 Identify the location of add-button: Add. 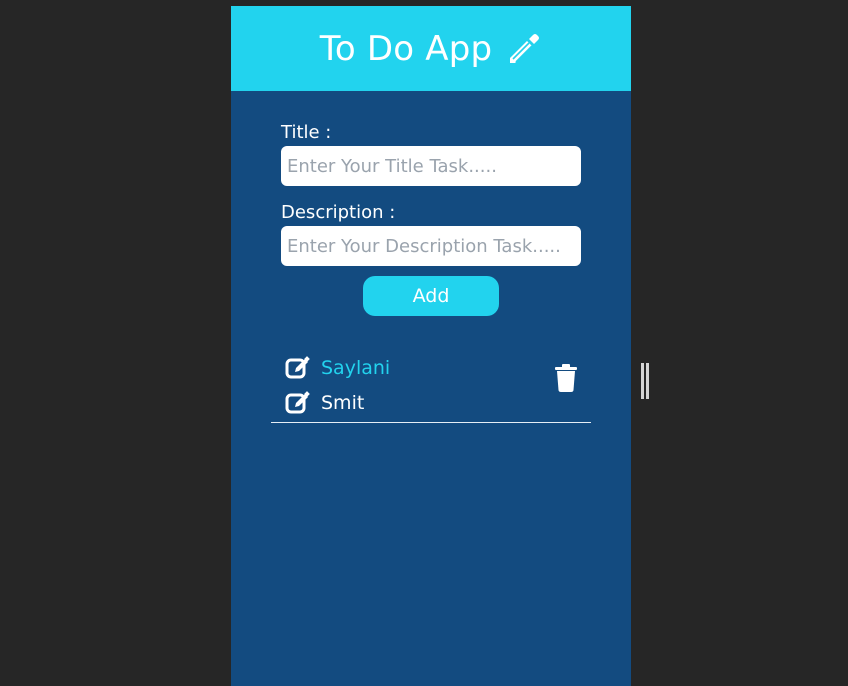
(431, 296).